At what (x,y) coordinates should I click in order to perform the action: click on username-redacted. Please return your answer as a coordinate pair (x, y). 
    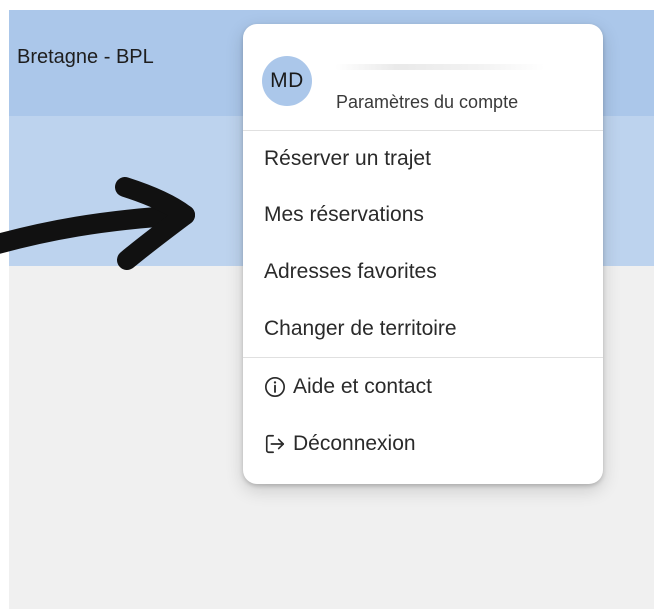
    Looking at the image, I should click on (440, 67).